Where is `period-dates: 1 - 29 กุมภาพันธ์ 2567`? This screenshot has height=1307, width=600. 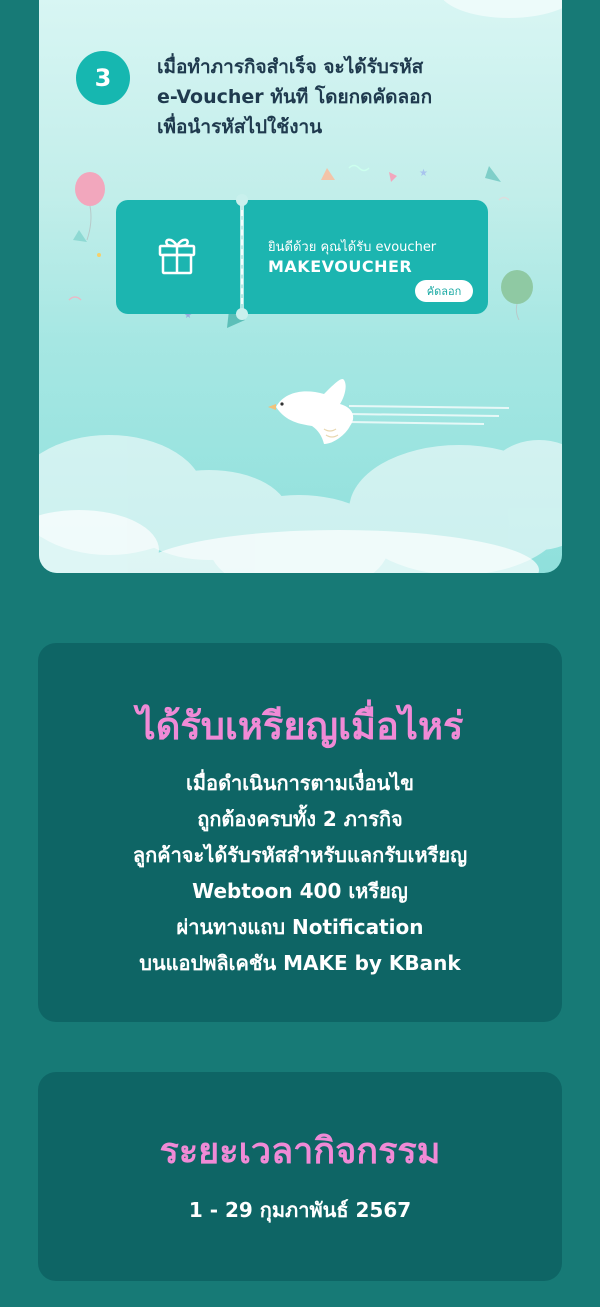 period-dates: 1 - 29 กุมภาพันธ์ 2567 is located at coordinates (300, 1210).